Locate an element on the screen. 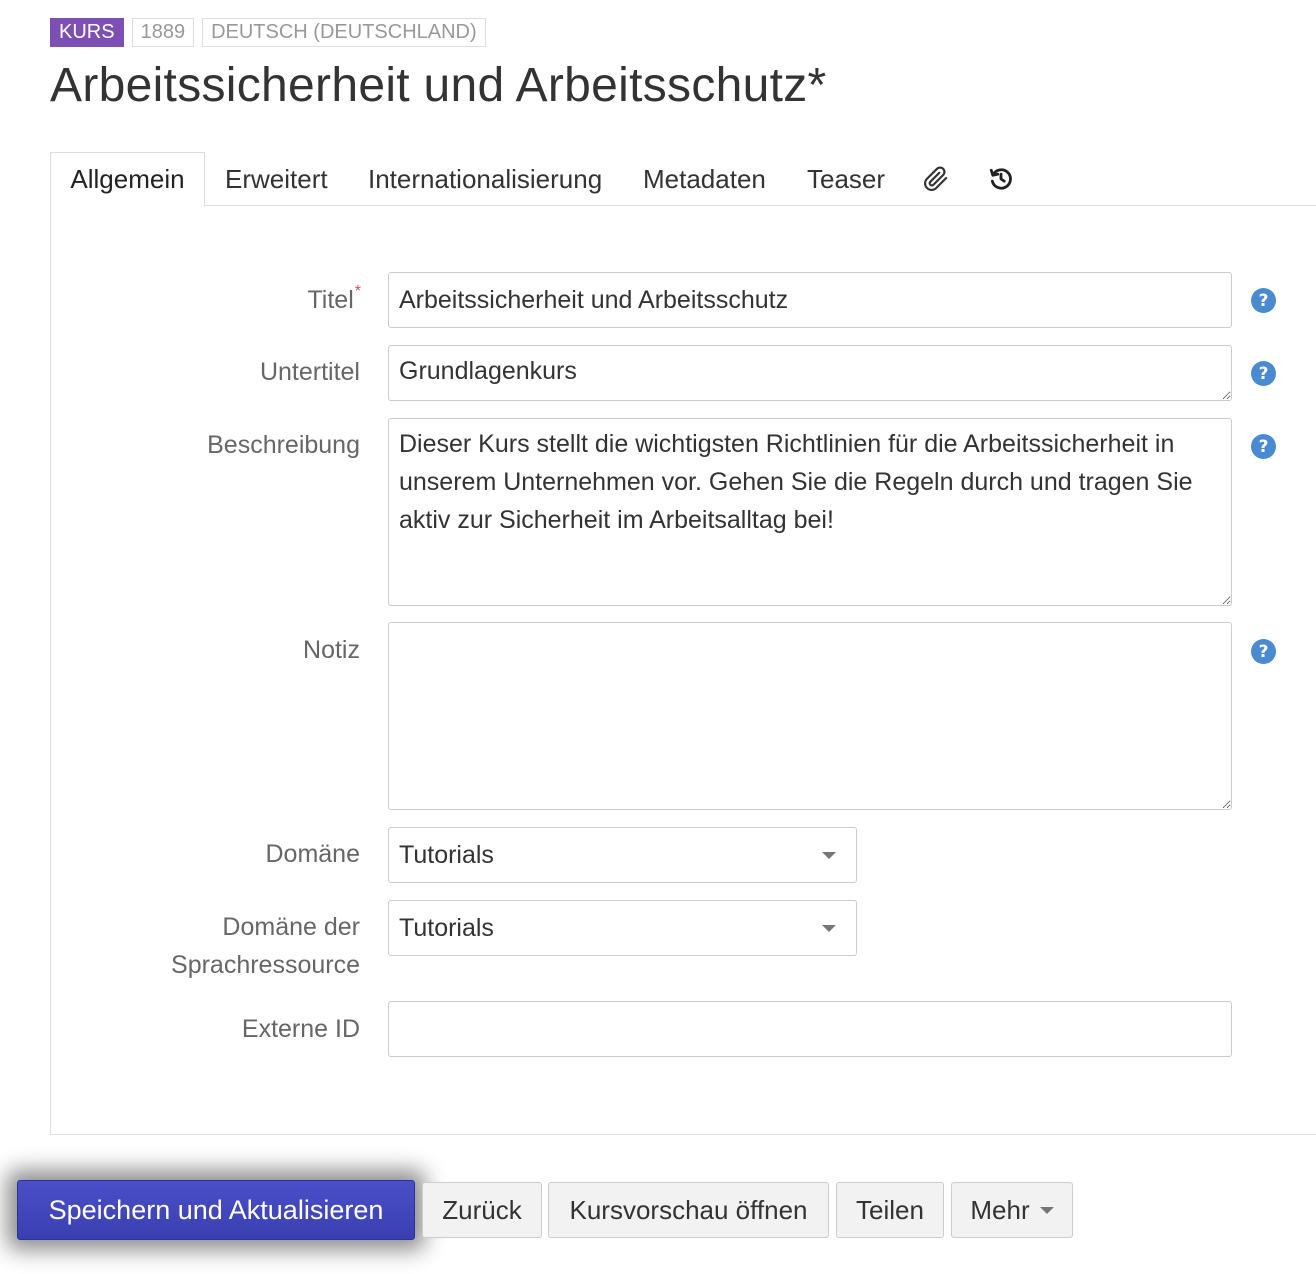 The image size is (1316, 1274). description-help-icon: ? is located at coordinates (1263, 446).